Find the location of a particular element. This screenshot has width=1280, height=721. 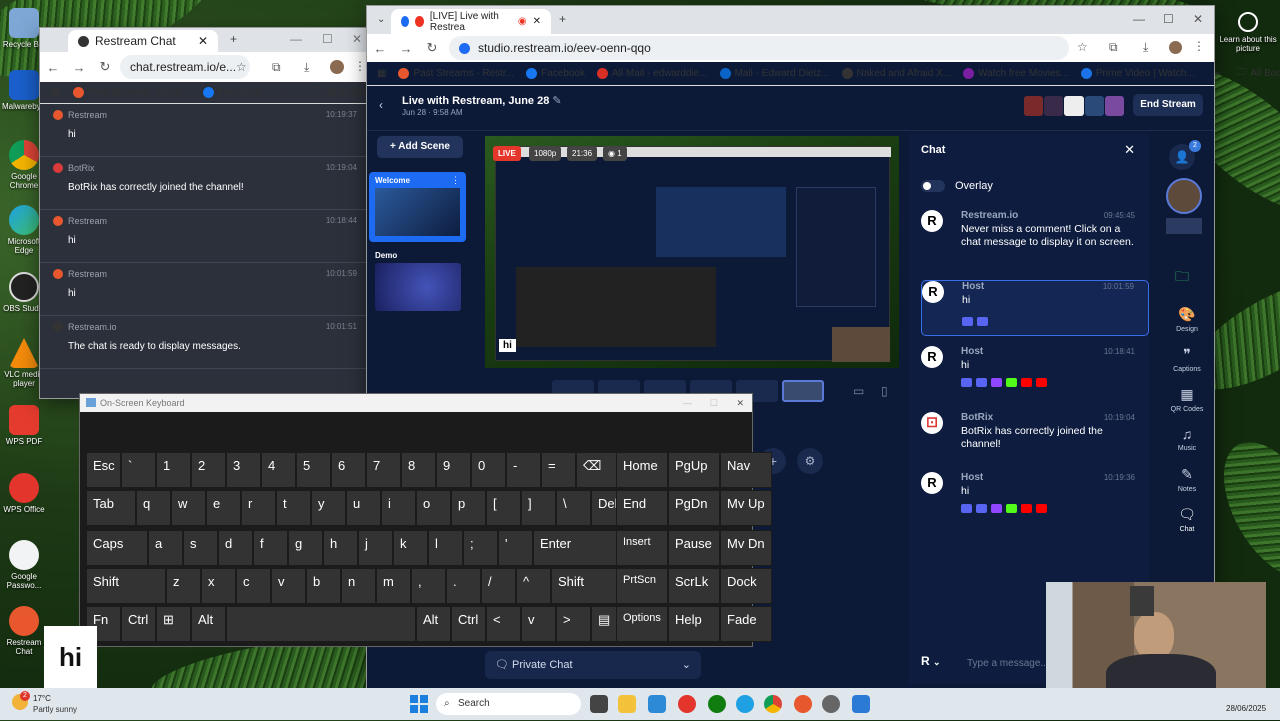

sidebar-chat: 🗨 Chat is located at coordinates (1187, 519).